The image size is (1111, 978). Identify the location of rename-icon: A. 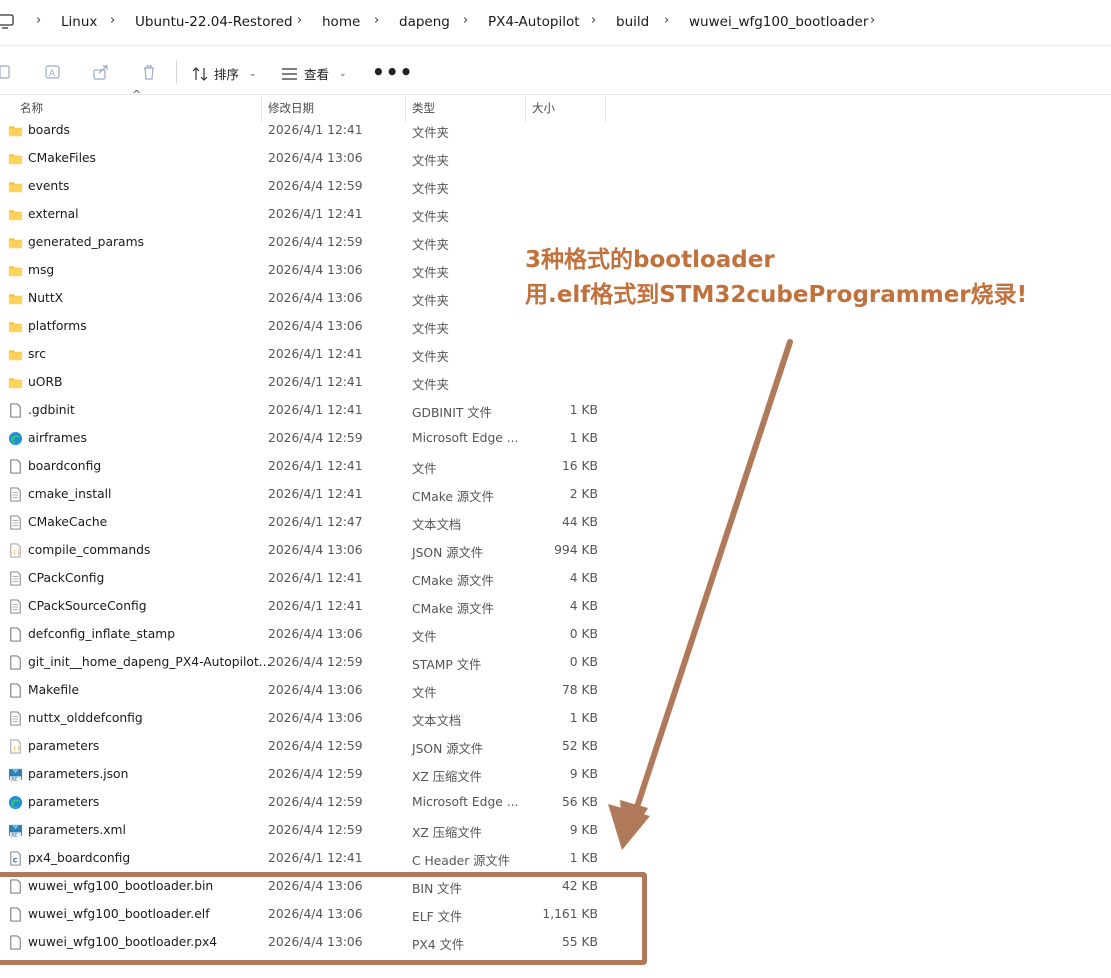
(53, 72).